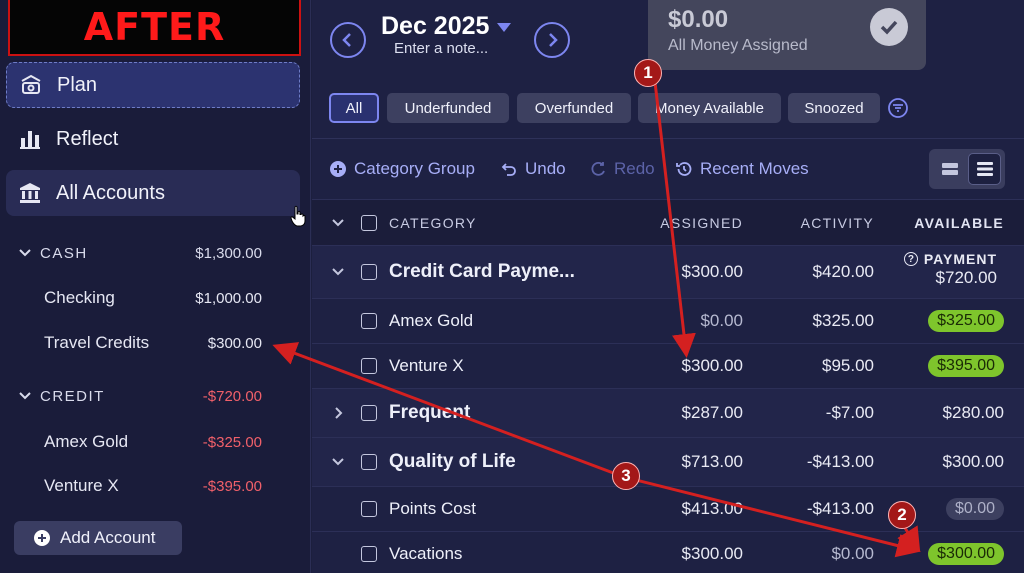 Image resolution: width=1024 pixels, height=573 pixels. I want to click on available-value: $300.00, so click(973, 462).